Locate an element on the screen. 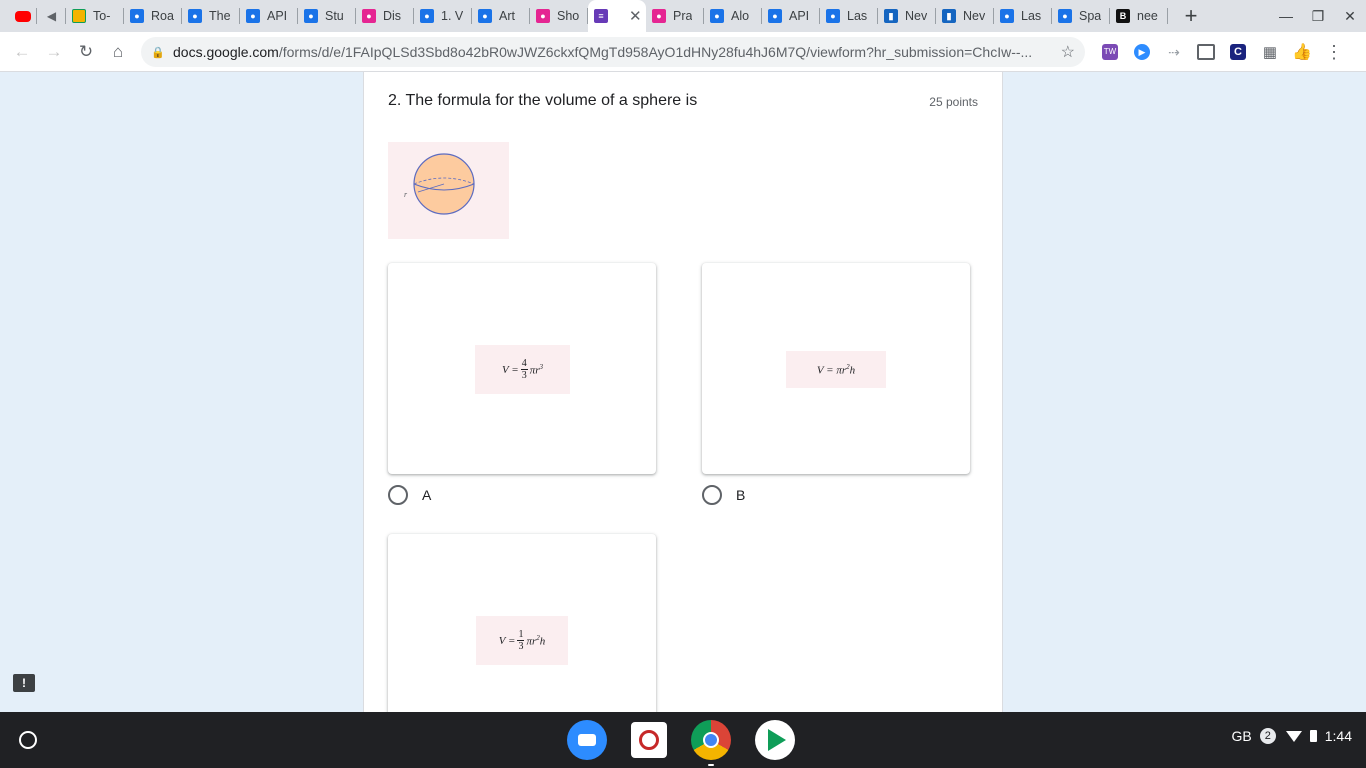 The height and width of the screenshot is (768, 1366). tab-item: ● Sho is located at coordinates (559, 16).